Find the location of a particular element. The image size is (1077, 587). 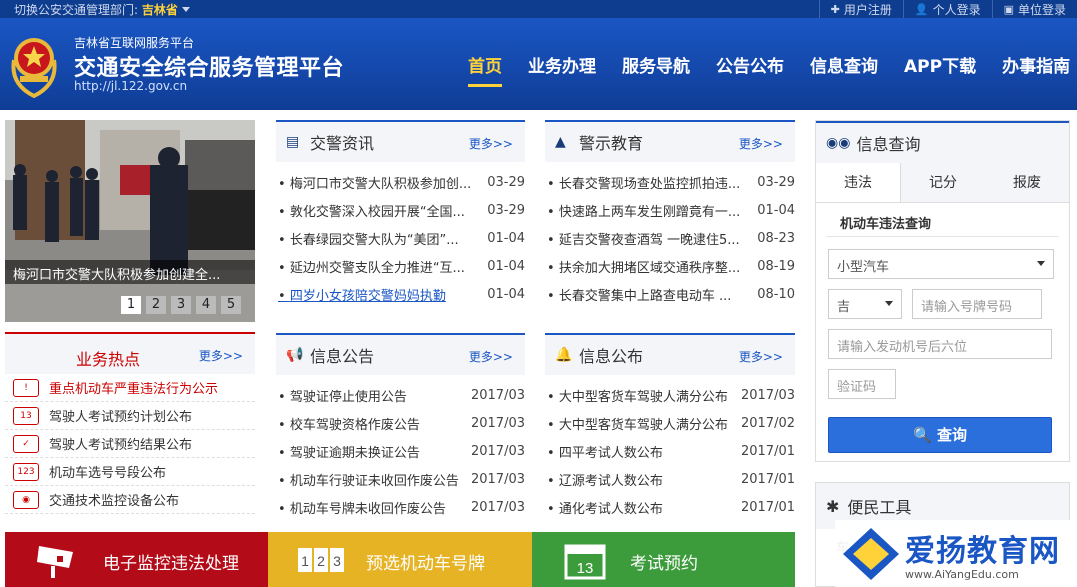

banner-electronic-monitoring: 电子监控违法处理 is located at coordinates (136, 559).